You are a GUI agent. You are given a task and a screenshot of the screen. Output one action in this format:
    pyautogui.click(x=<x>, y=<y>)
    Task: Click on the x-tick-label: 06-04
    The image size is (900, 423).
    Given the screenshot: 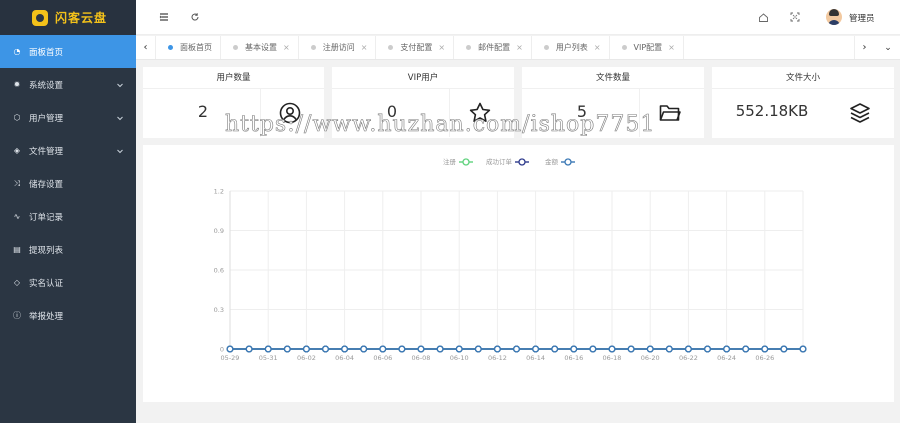 What is the action you would take?
    pyautogui.click(x=344, y=358)
    